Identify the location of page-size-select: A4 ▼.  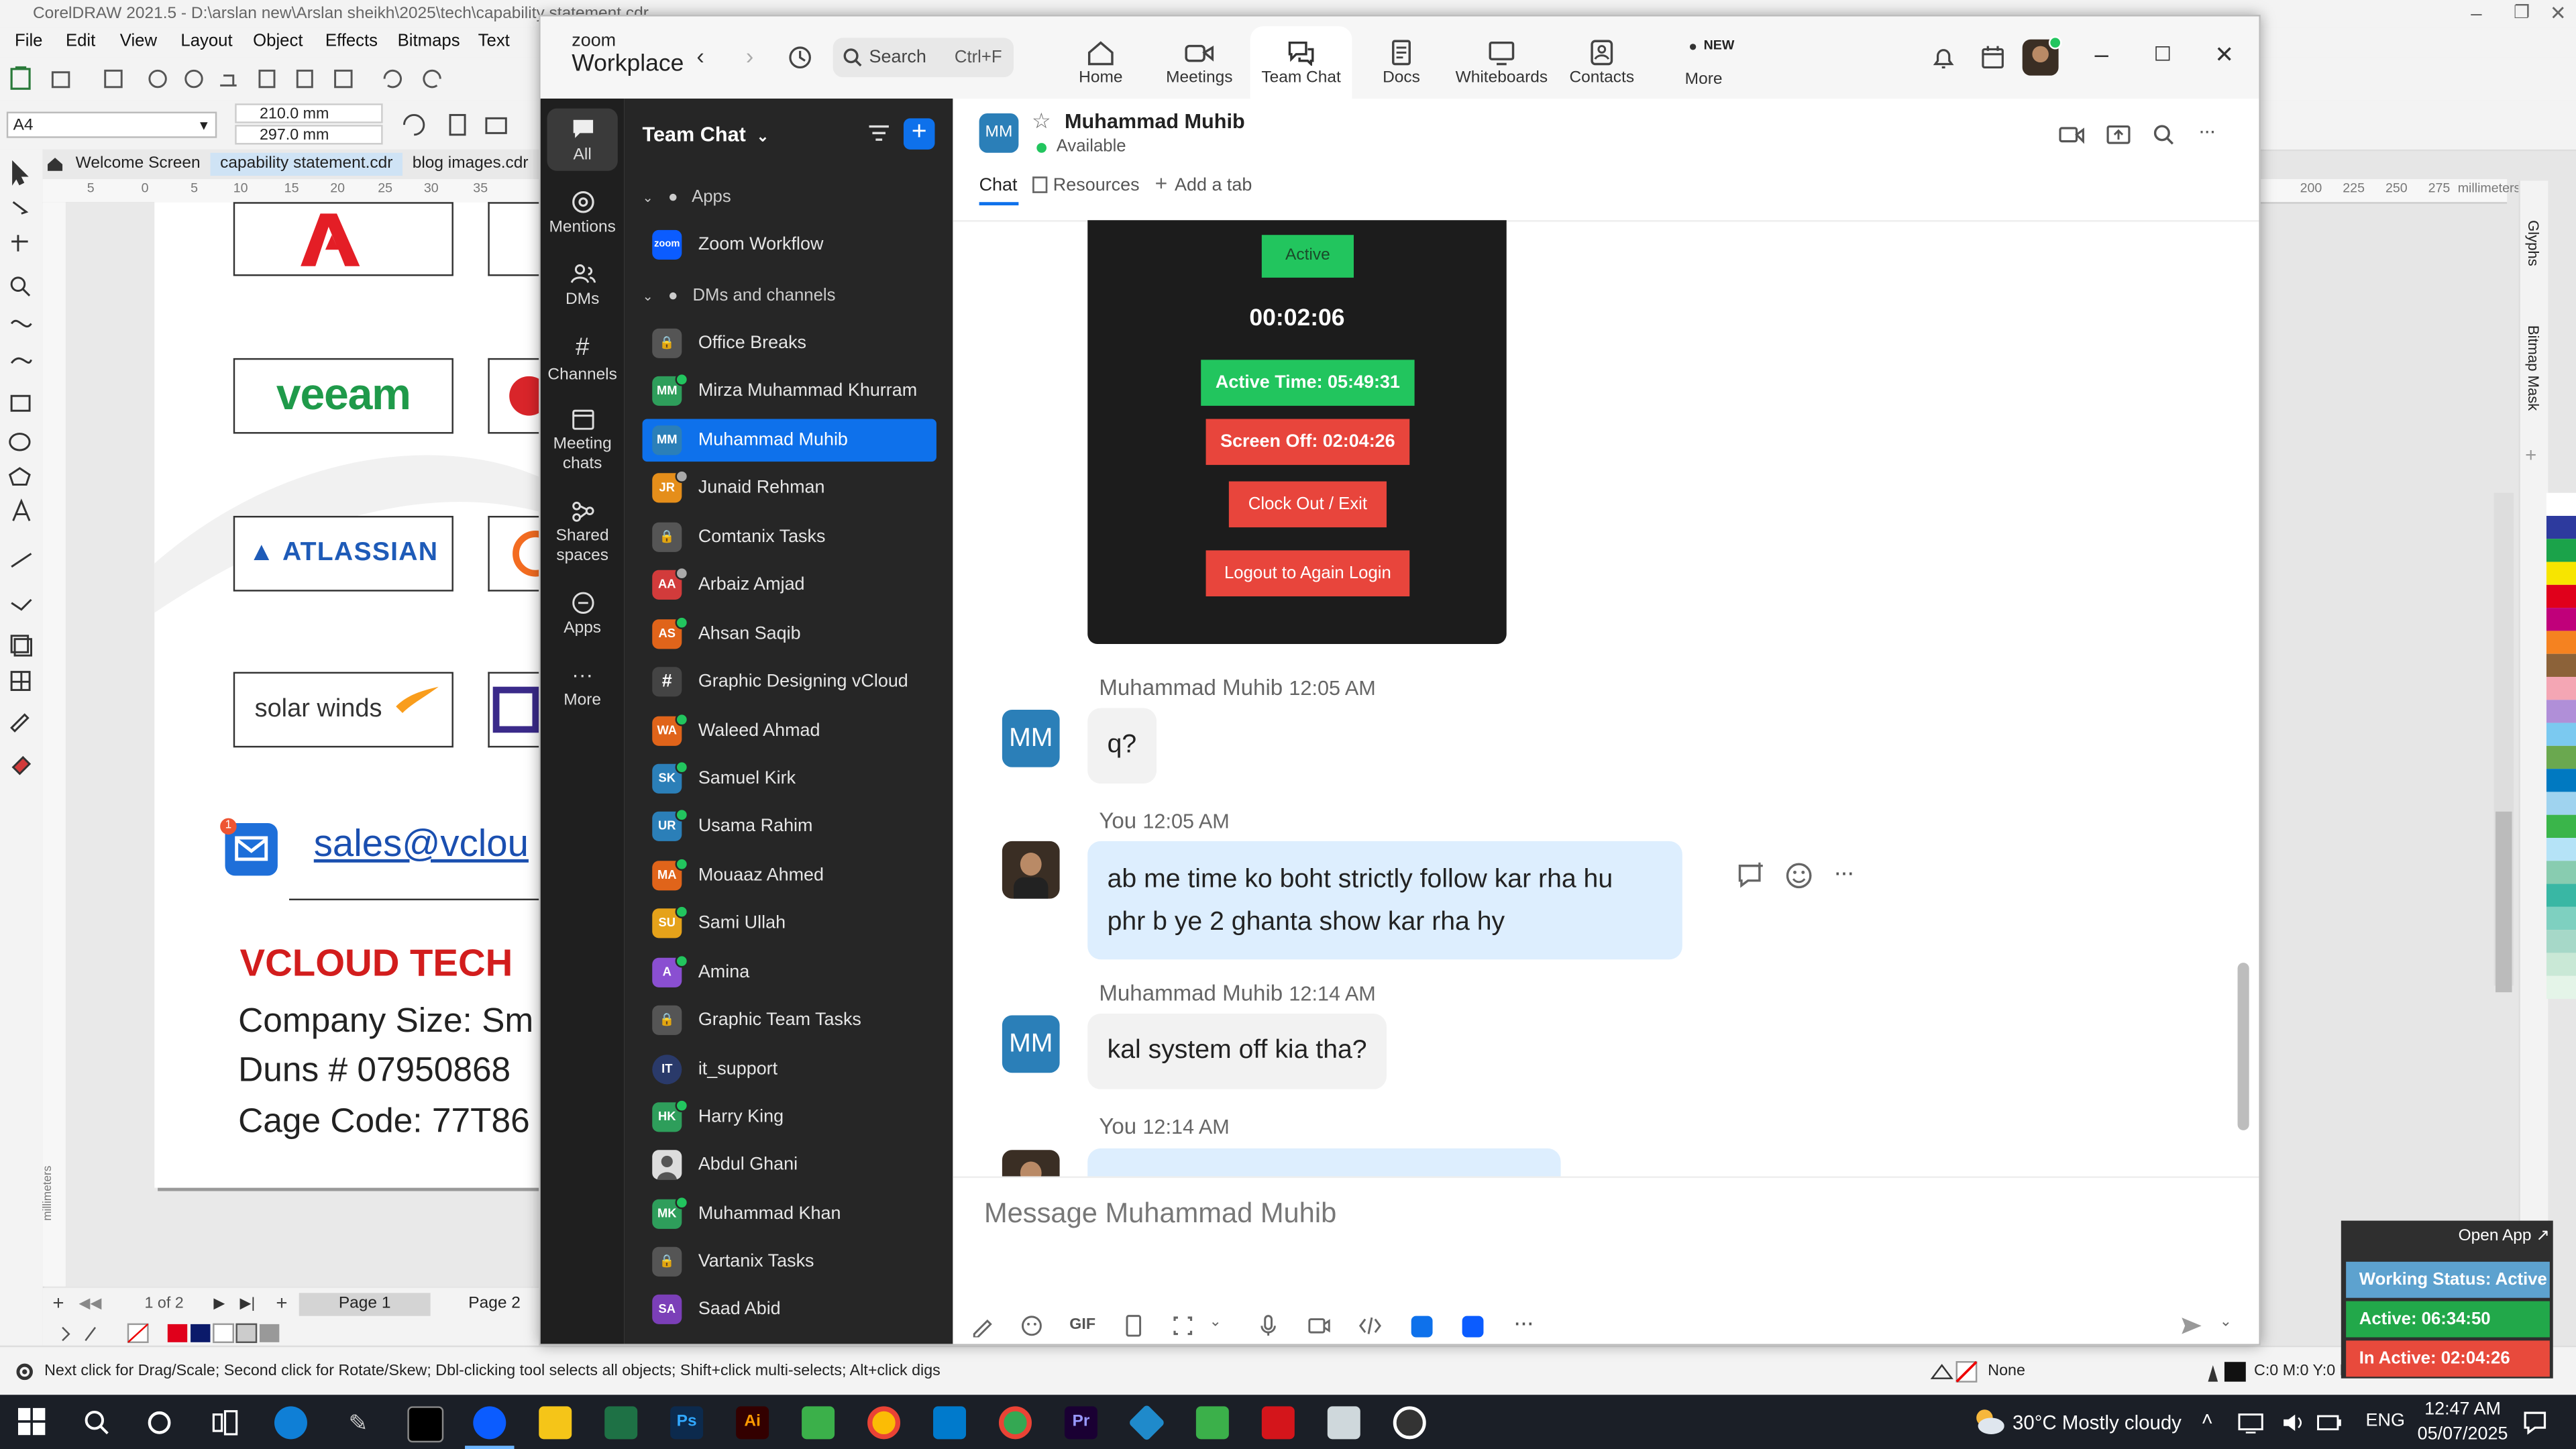
(111, 124).